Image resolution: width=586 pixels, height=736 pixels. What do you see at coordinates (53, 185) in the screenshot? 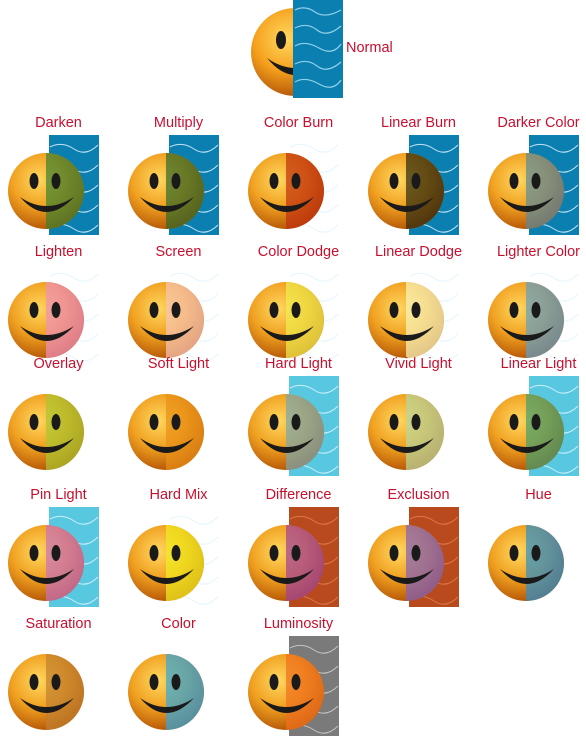
I see `smiley-darken-blend-icon` at bounding box center [53, 185].